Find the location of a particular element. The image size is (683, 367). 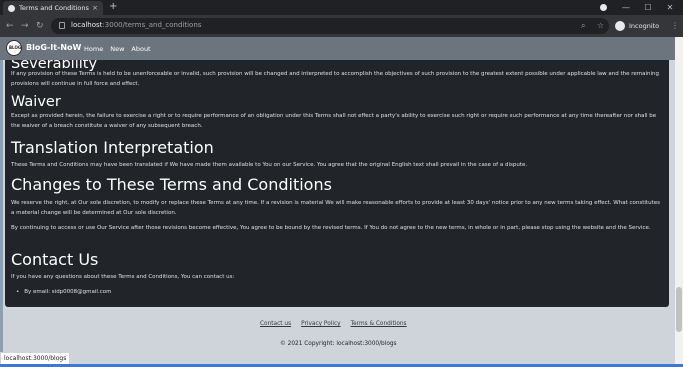

url-text: localhost:3000/terms_and_conditions is located at coordinates (136, 25).